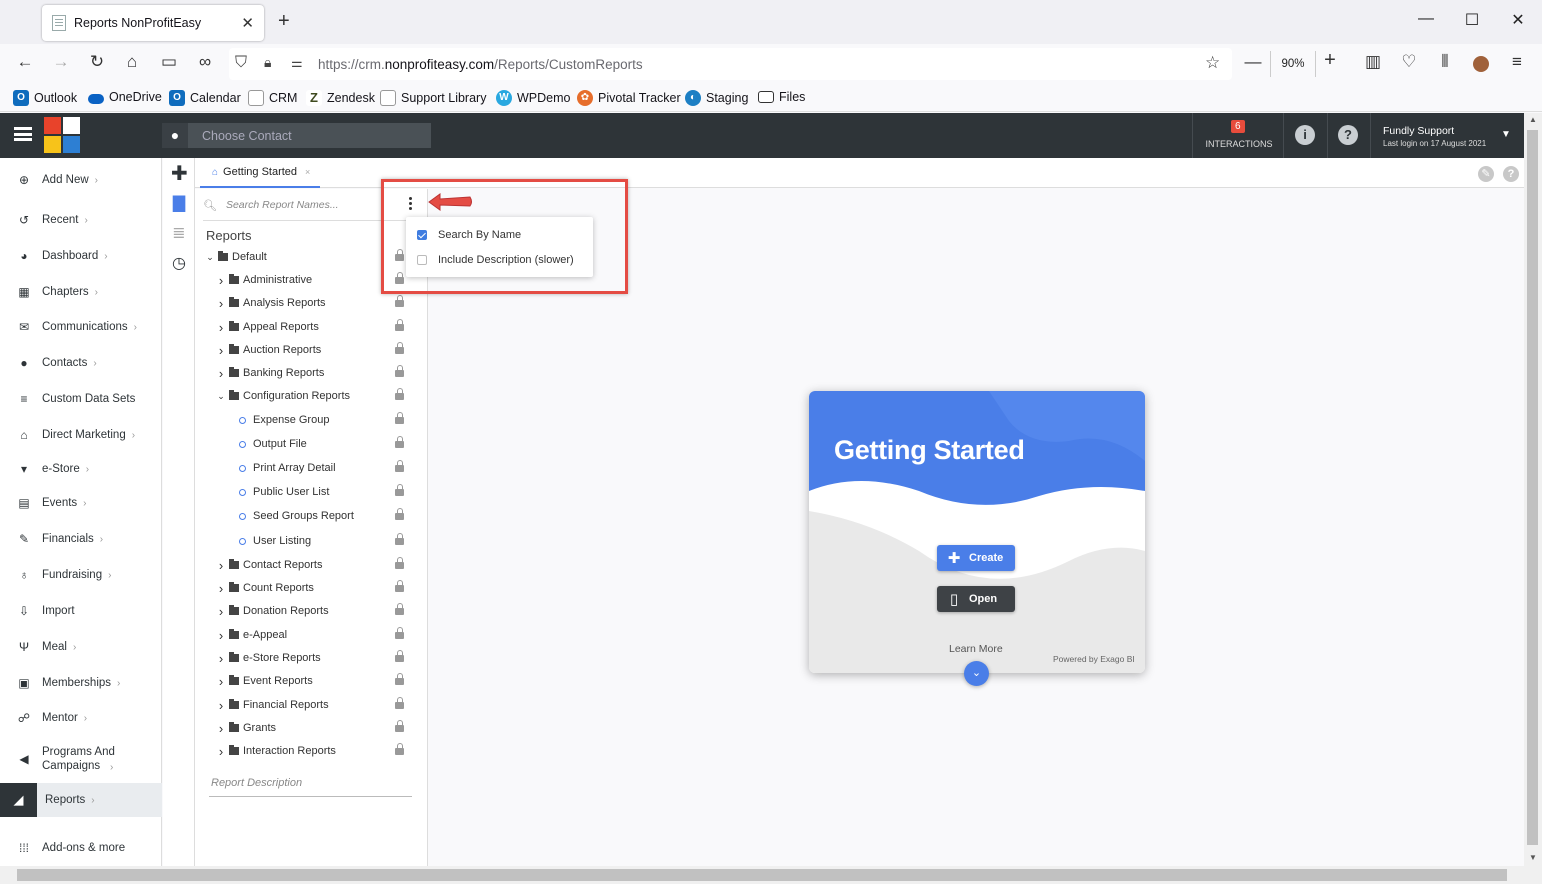  What do you see at coordinates (1305, 135) in the screenshot?
I see `info-icon: i` at bounding box center [1305, 135].